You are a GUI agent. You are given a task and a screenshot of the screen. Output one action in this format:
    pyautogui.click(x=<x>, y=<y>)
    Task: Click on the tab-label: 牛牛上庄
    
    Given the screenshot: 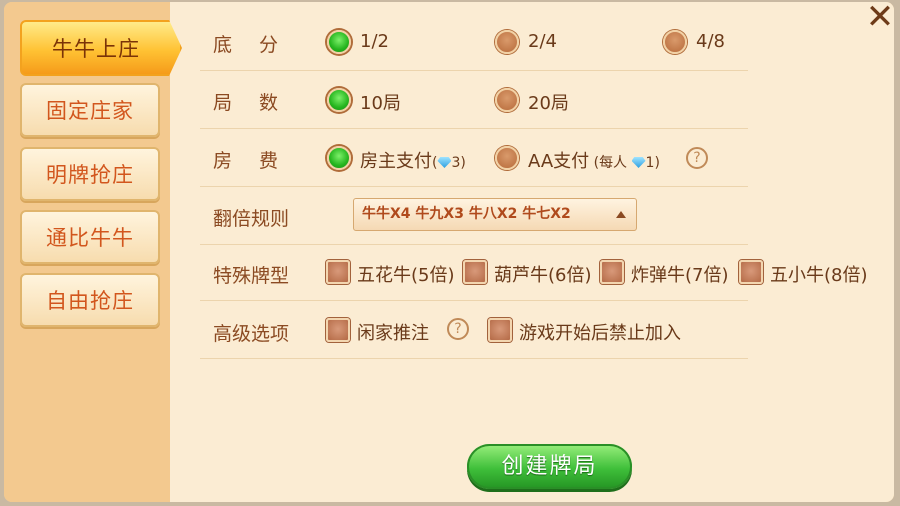 What is the action you would take?
    pyautogui.click(x=96, y=49)
    